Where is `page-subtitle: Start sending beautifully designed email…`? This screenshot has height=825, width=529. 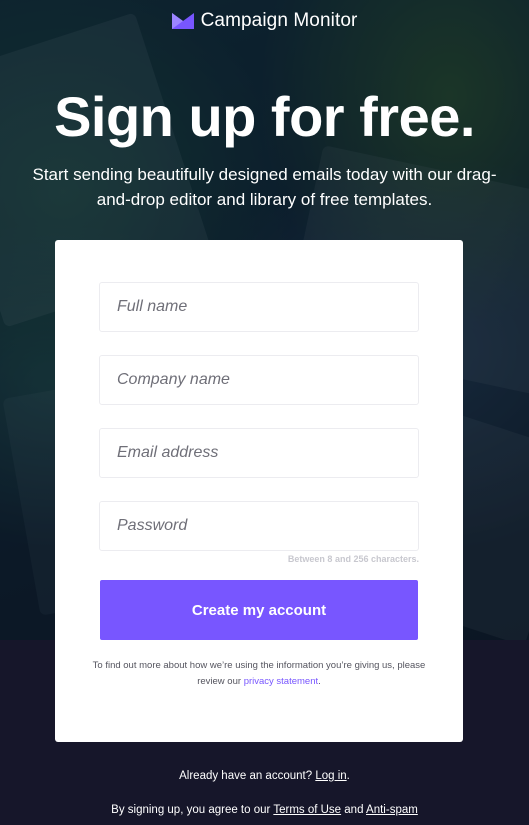 page-subtitle: Start sending beautifully designed email… is located at coordinates (264, 187).